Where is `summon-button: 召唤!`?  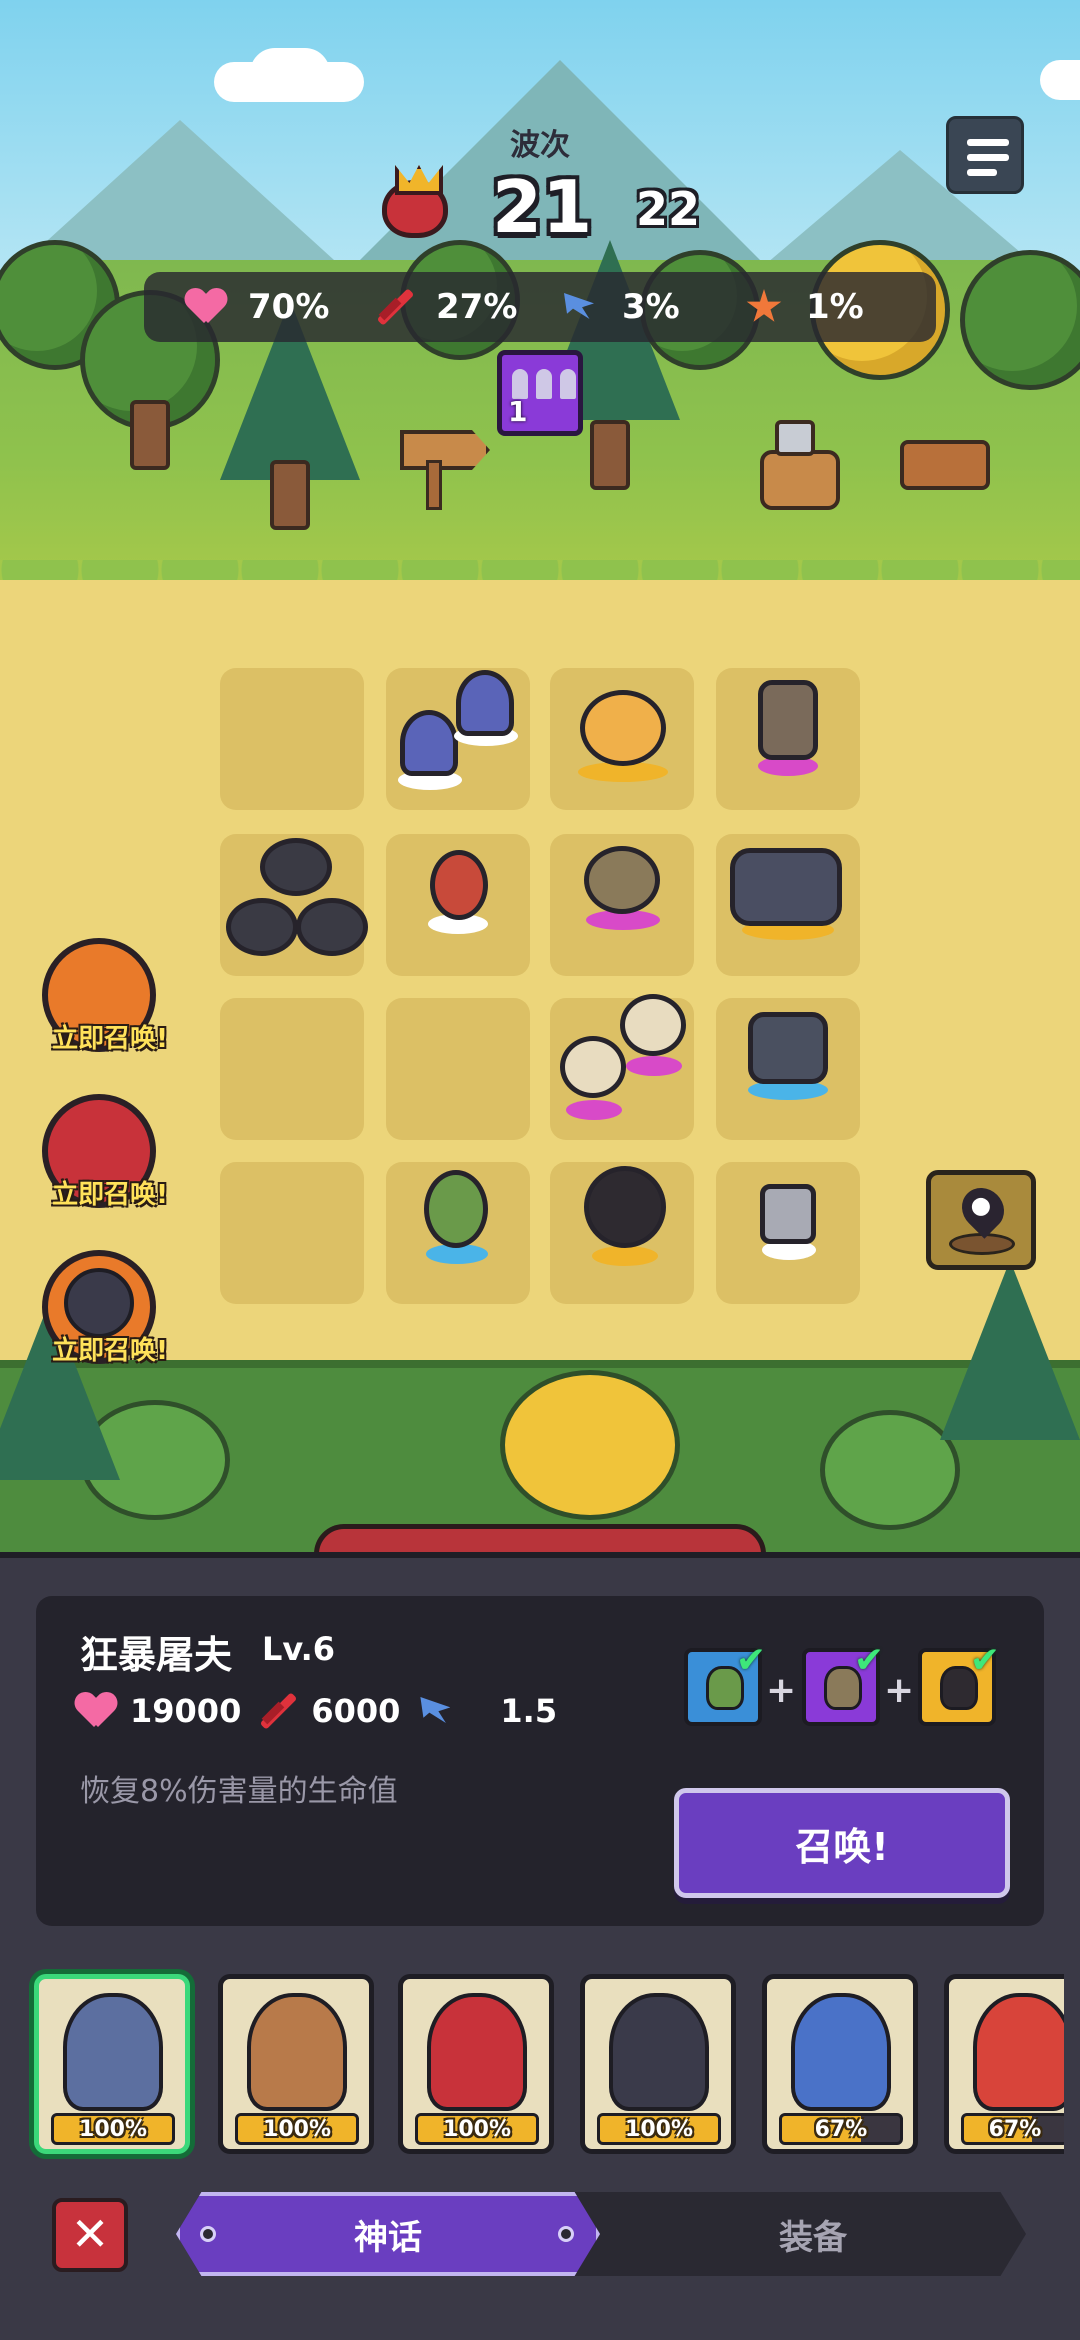 summon-button: 召唤! is located at coordinates (842, 1843).